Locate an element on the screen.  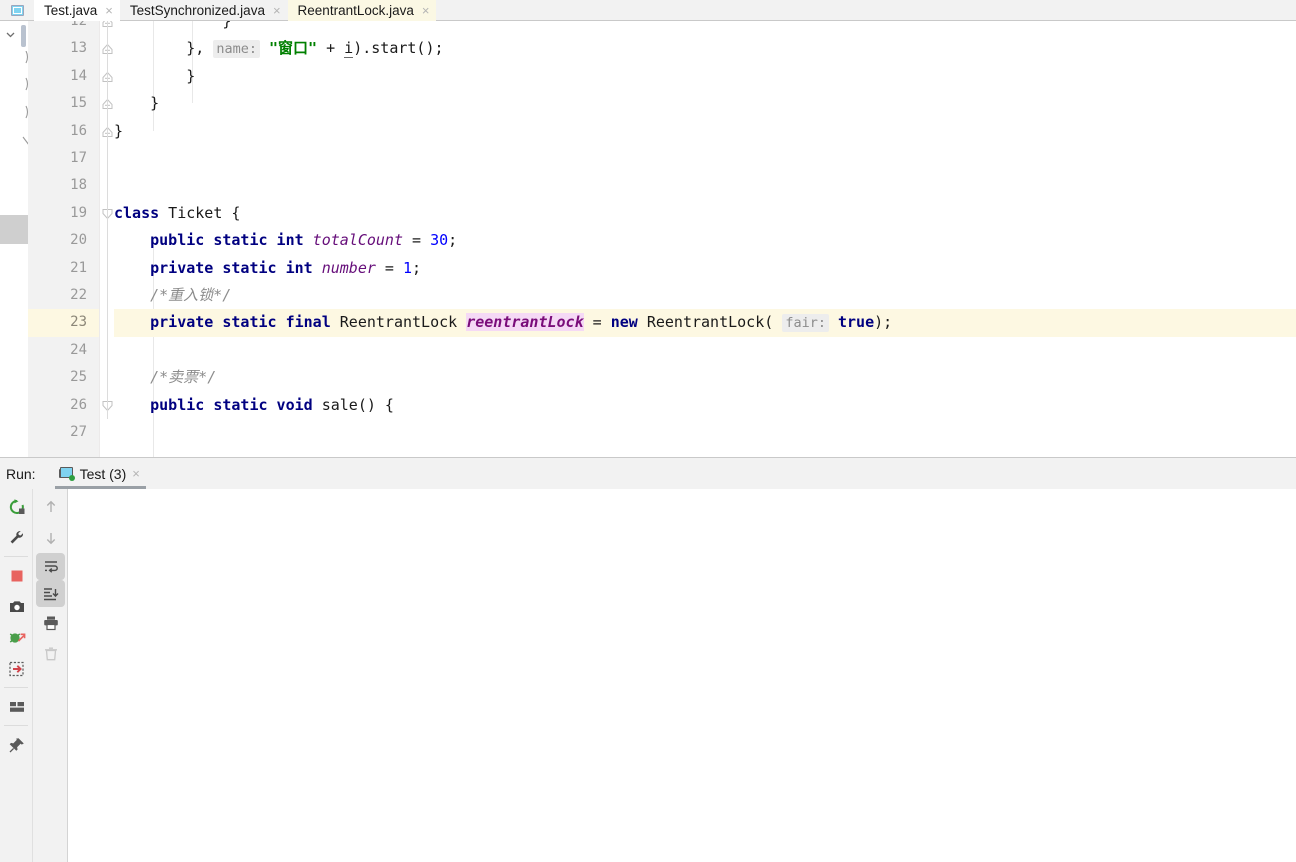
code-token: 1 is located at coordinates (408, 267).